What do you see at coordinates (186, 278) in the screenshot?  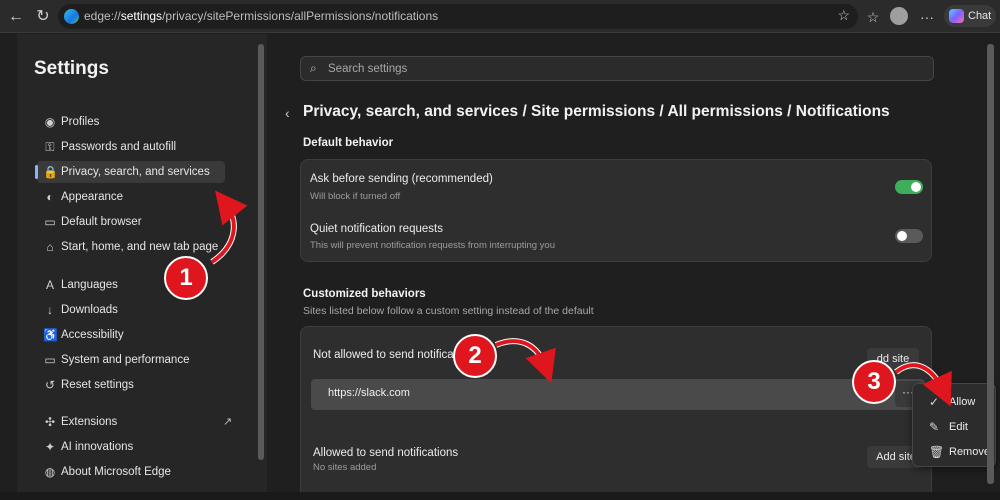 I see `annotation-badge: 1` at bounding box center [186, 278].